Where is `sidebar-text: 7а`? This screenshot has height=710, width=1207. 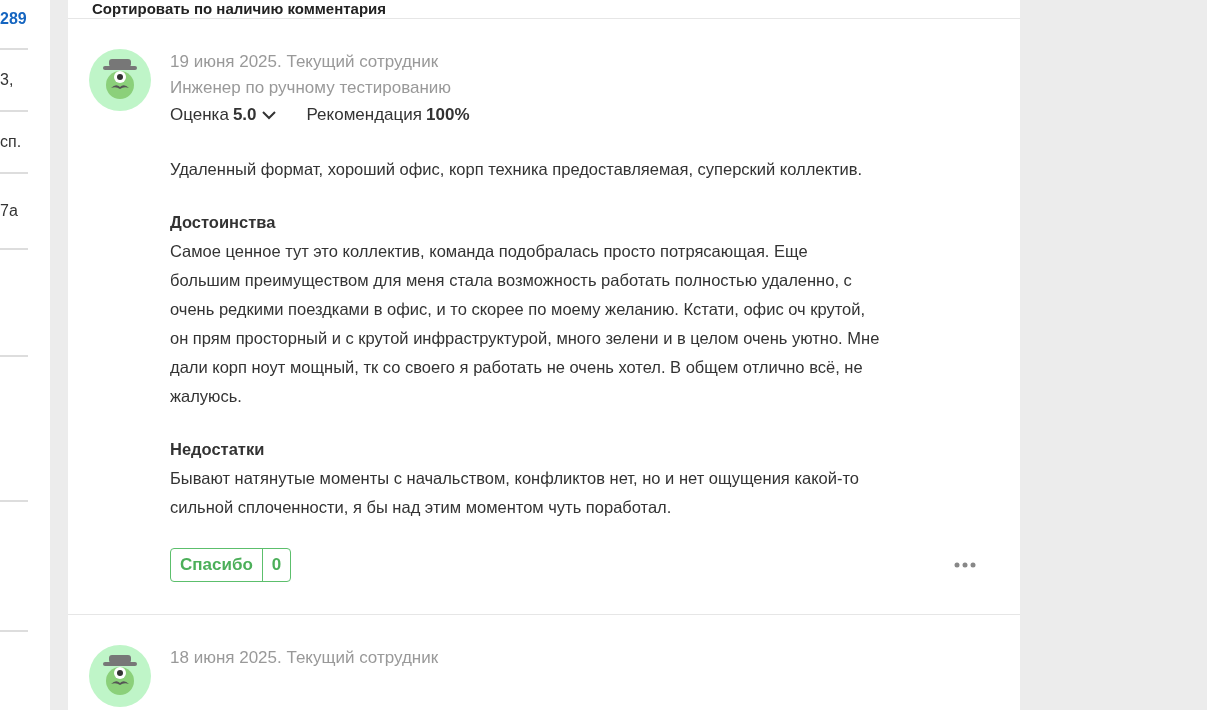 sidebar-text: 7а is located at coordinates (9, 211).